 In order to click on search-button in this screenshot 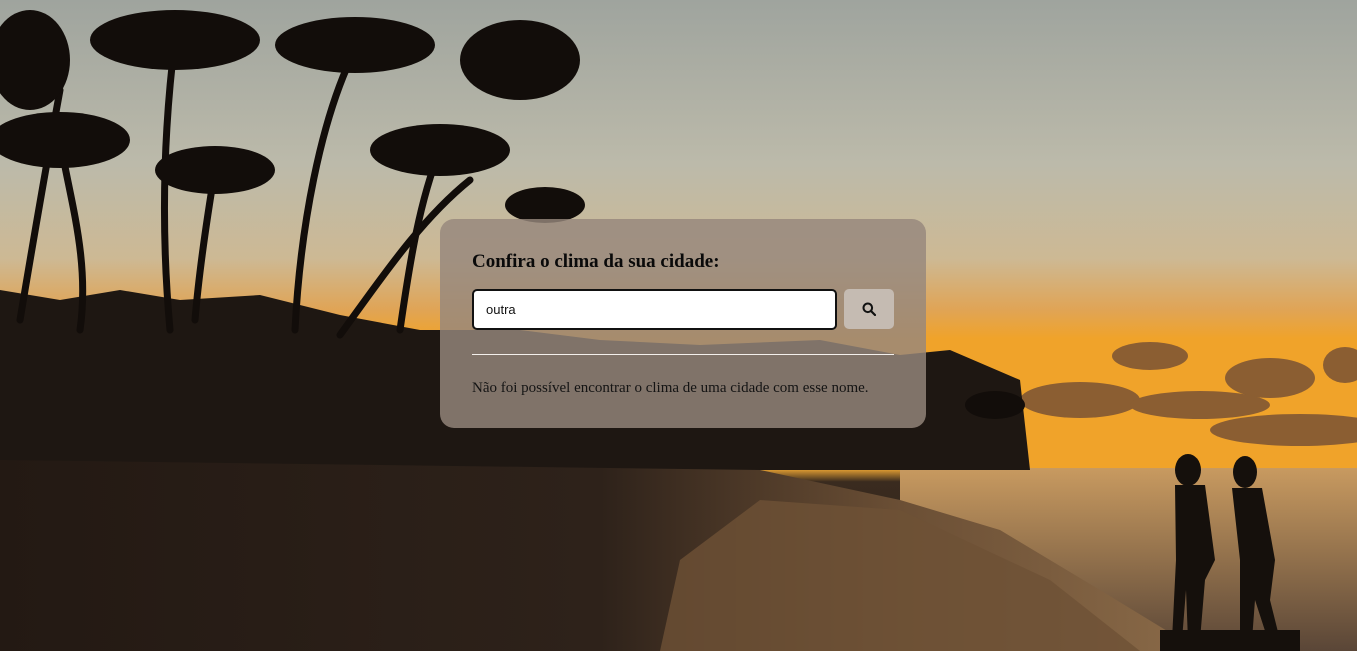, I will do `click(869, 309)`.